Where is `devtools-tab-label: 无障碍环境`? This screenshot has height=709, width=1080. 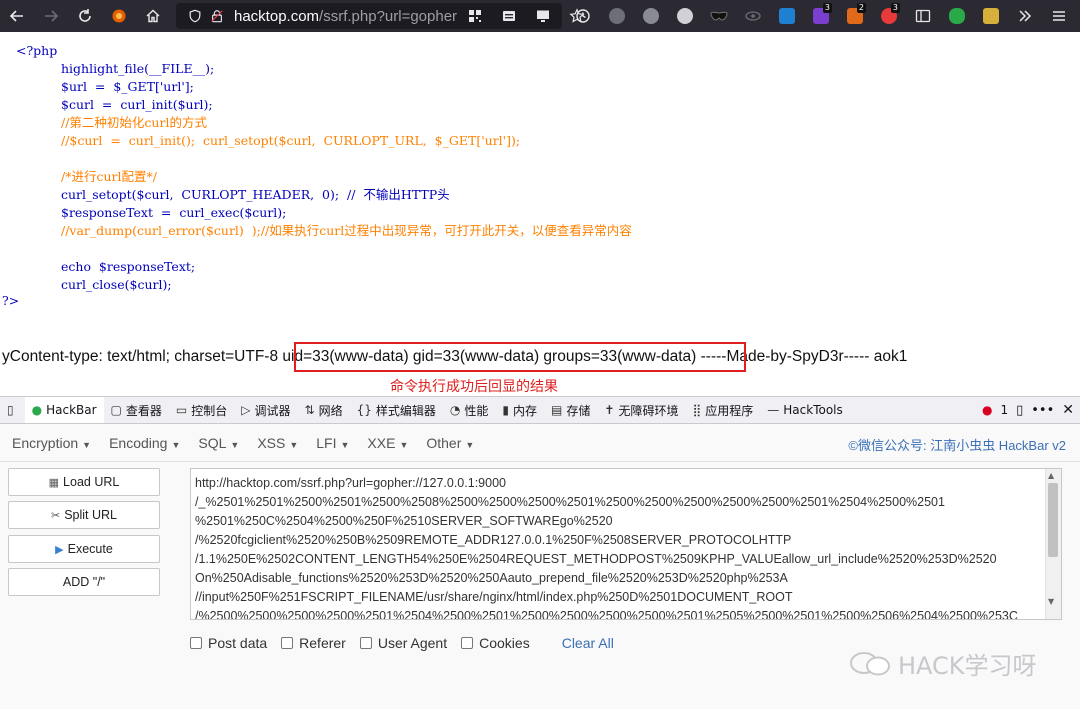 devtools-tab-label: 无障碍环境 is located at coordinates (648, 410).